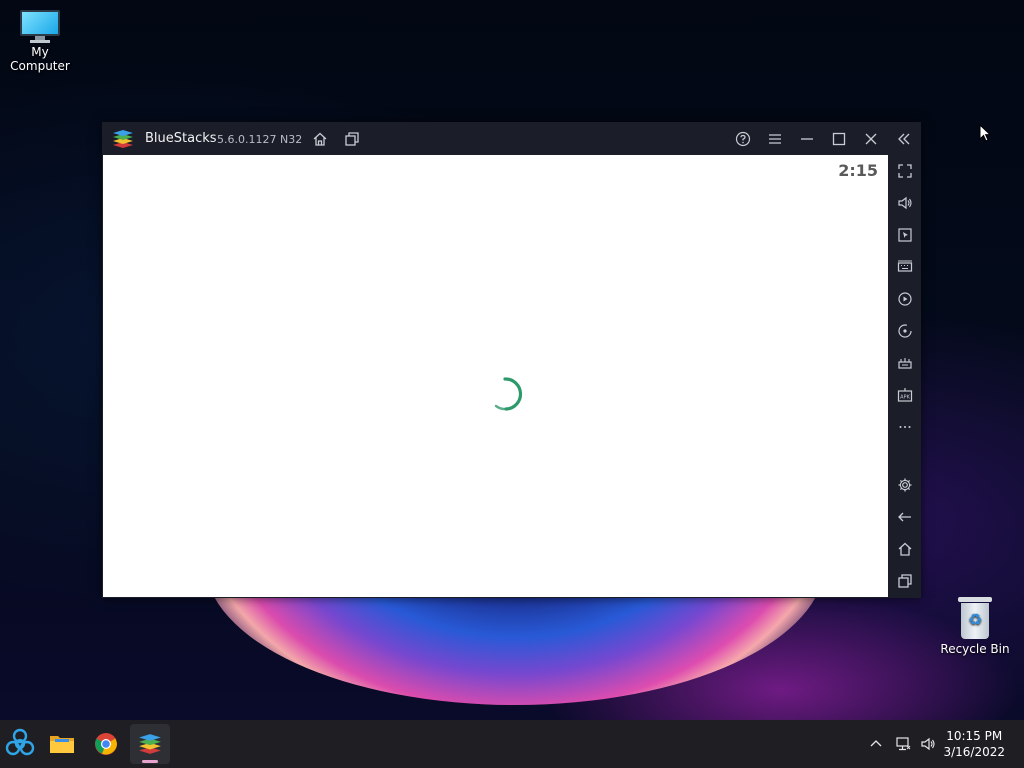  I want to click on computer-icon, so click(40, 26).